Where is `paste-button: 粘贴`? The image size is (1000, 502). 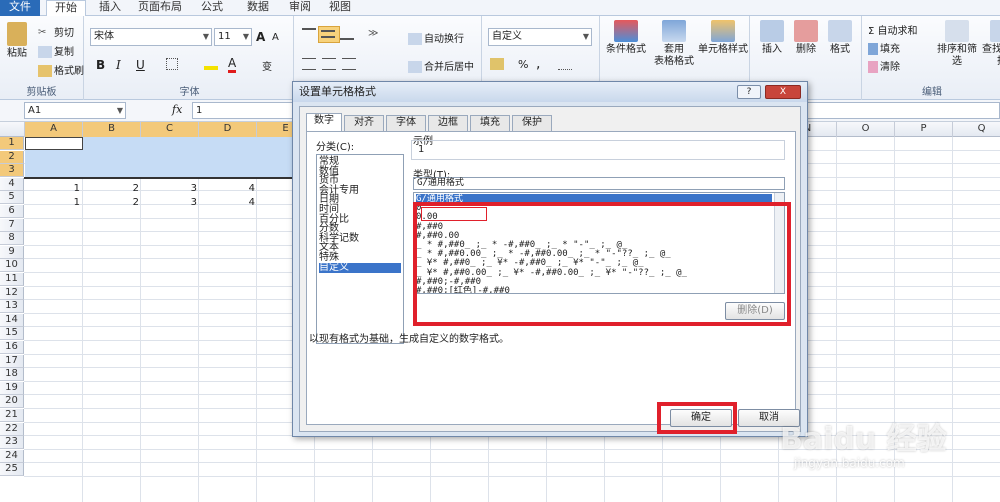 paste-button: 粘贴 is located at coordinates (17, 41).